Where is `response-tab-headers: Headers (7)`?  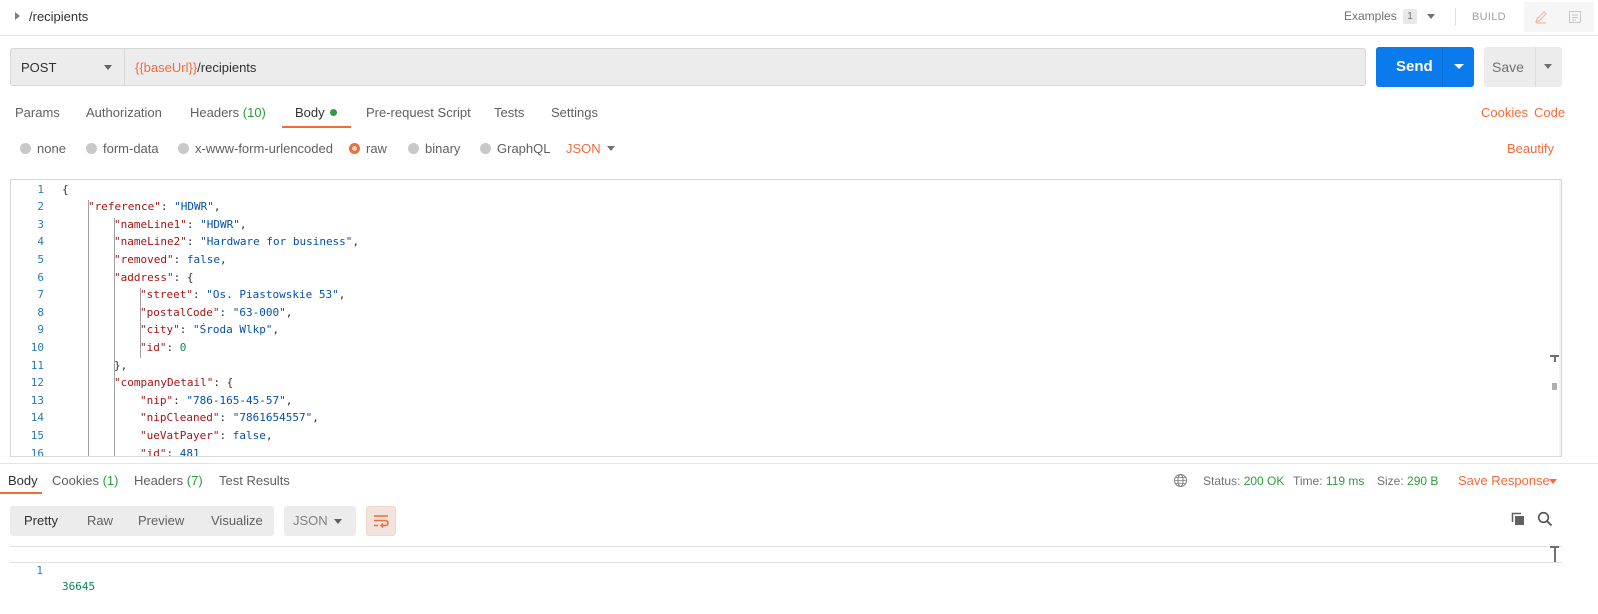 response-tab-headers: Headers (7) is located at coordinates (168, 480).